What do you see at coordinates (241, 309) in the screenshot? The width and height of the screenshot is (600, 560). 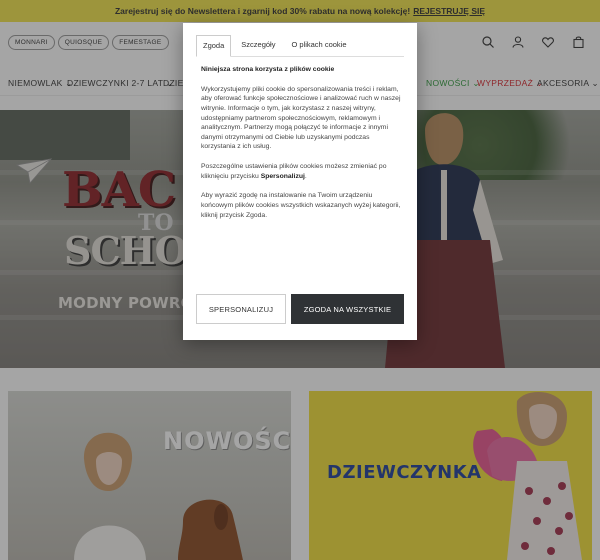 I see `personalize-button: SPERSONALIZUJ` at bounding box center [241, 309].